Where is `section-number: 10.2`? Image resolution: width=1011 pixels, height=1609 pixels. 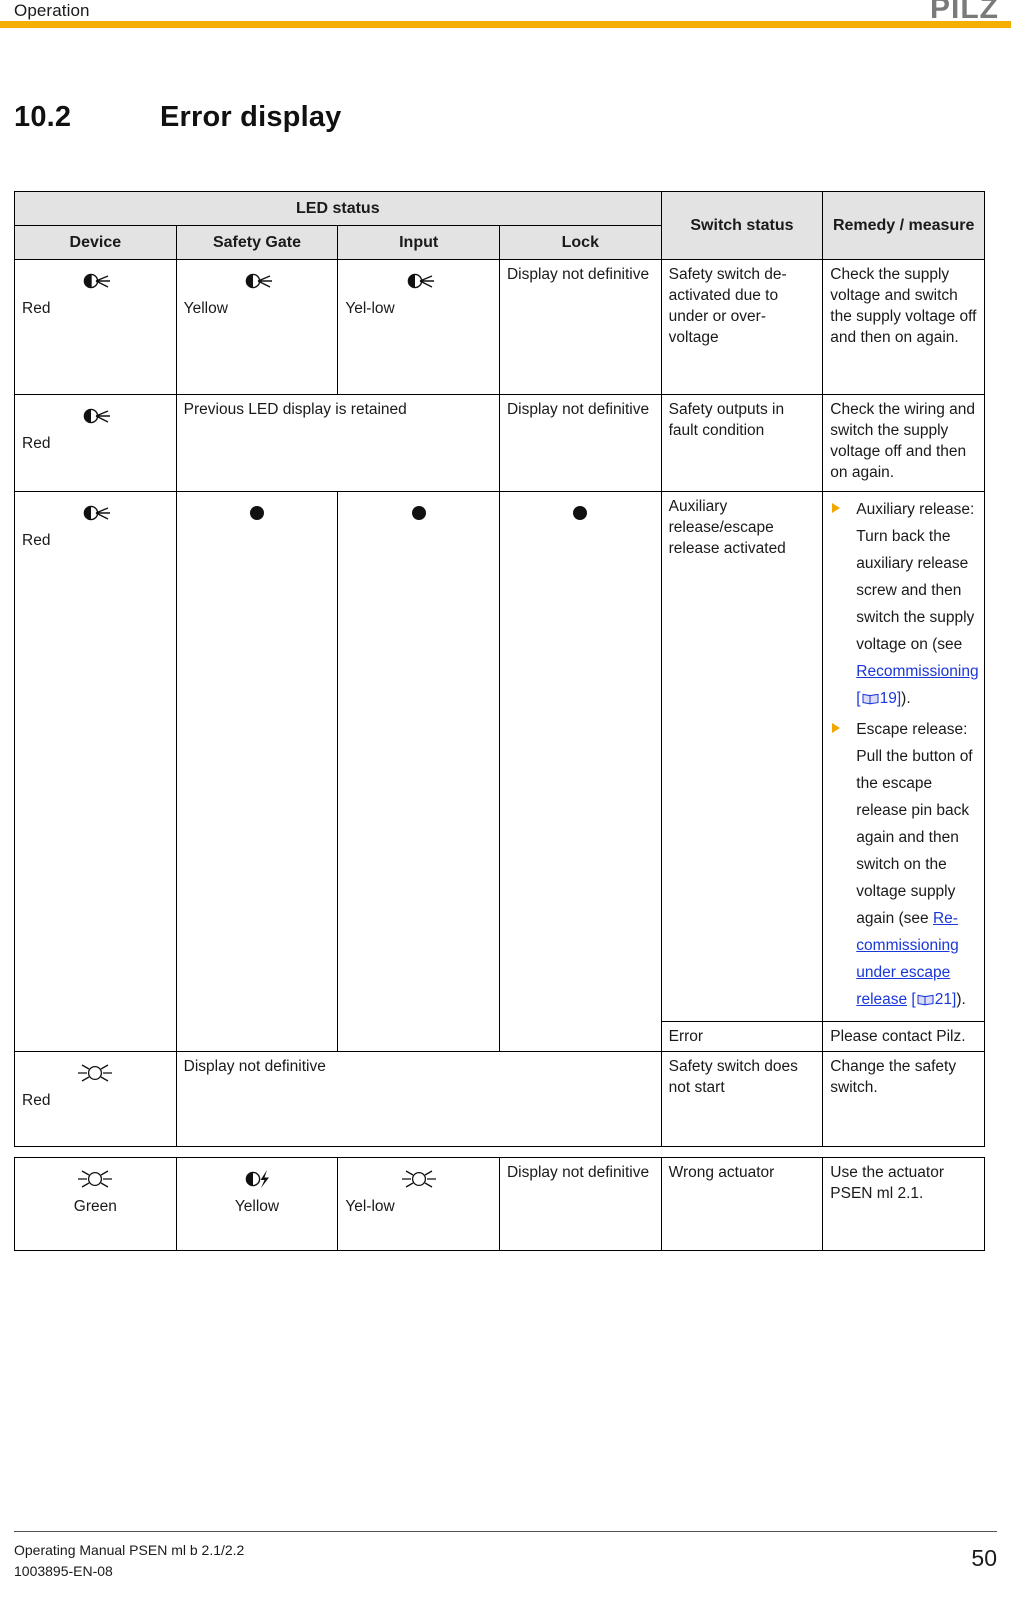 section-number: 10.2 is located at coordinates (43, 117).